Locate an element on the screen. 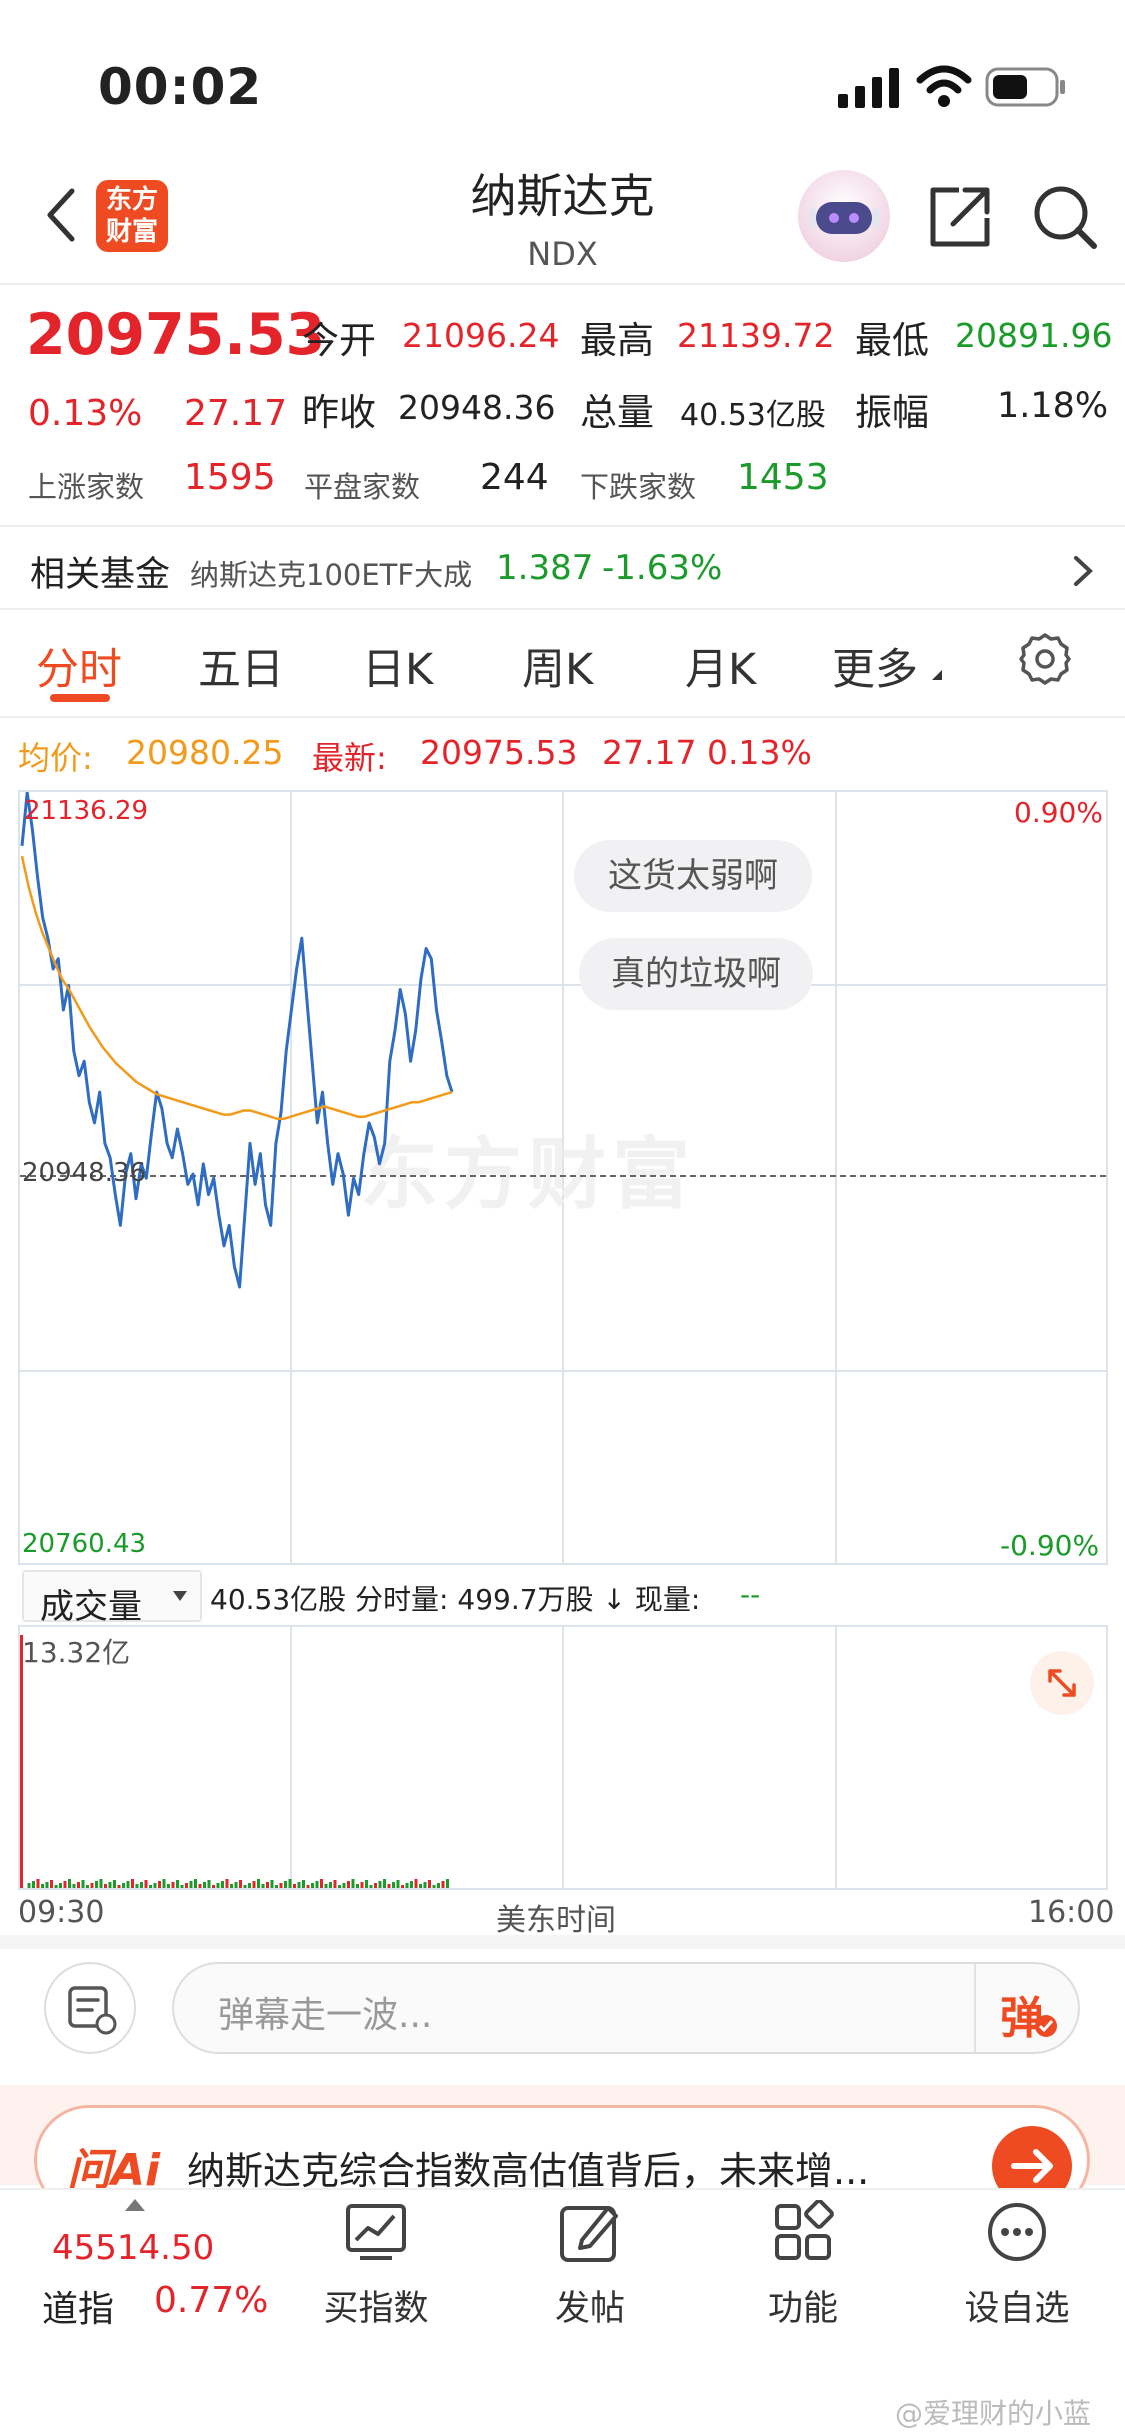 The image size is (1125, 2436). tab-more: 更多 is located at coordinates (875, 666).